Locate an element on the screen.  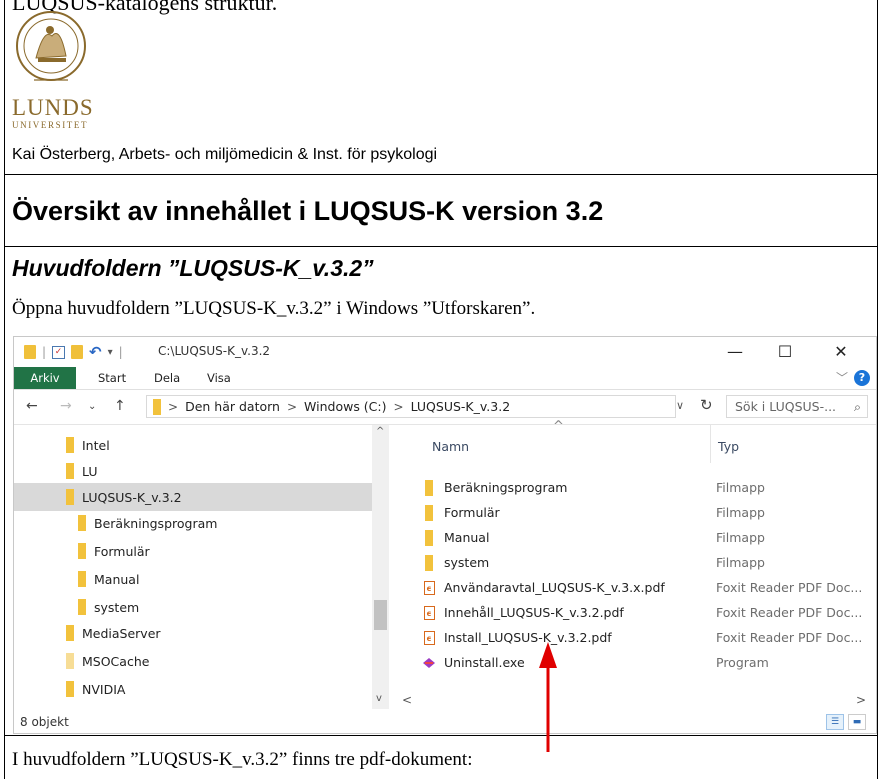
nav-item-luqsus: LUQSUS-K_v.3.2 is located at coordinates (193, 497).